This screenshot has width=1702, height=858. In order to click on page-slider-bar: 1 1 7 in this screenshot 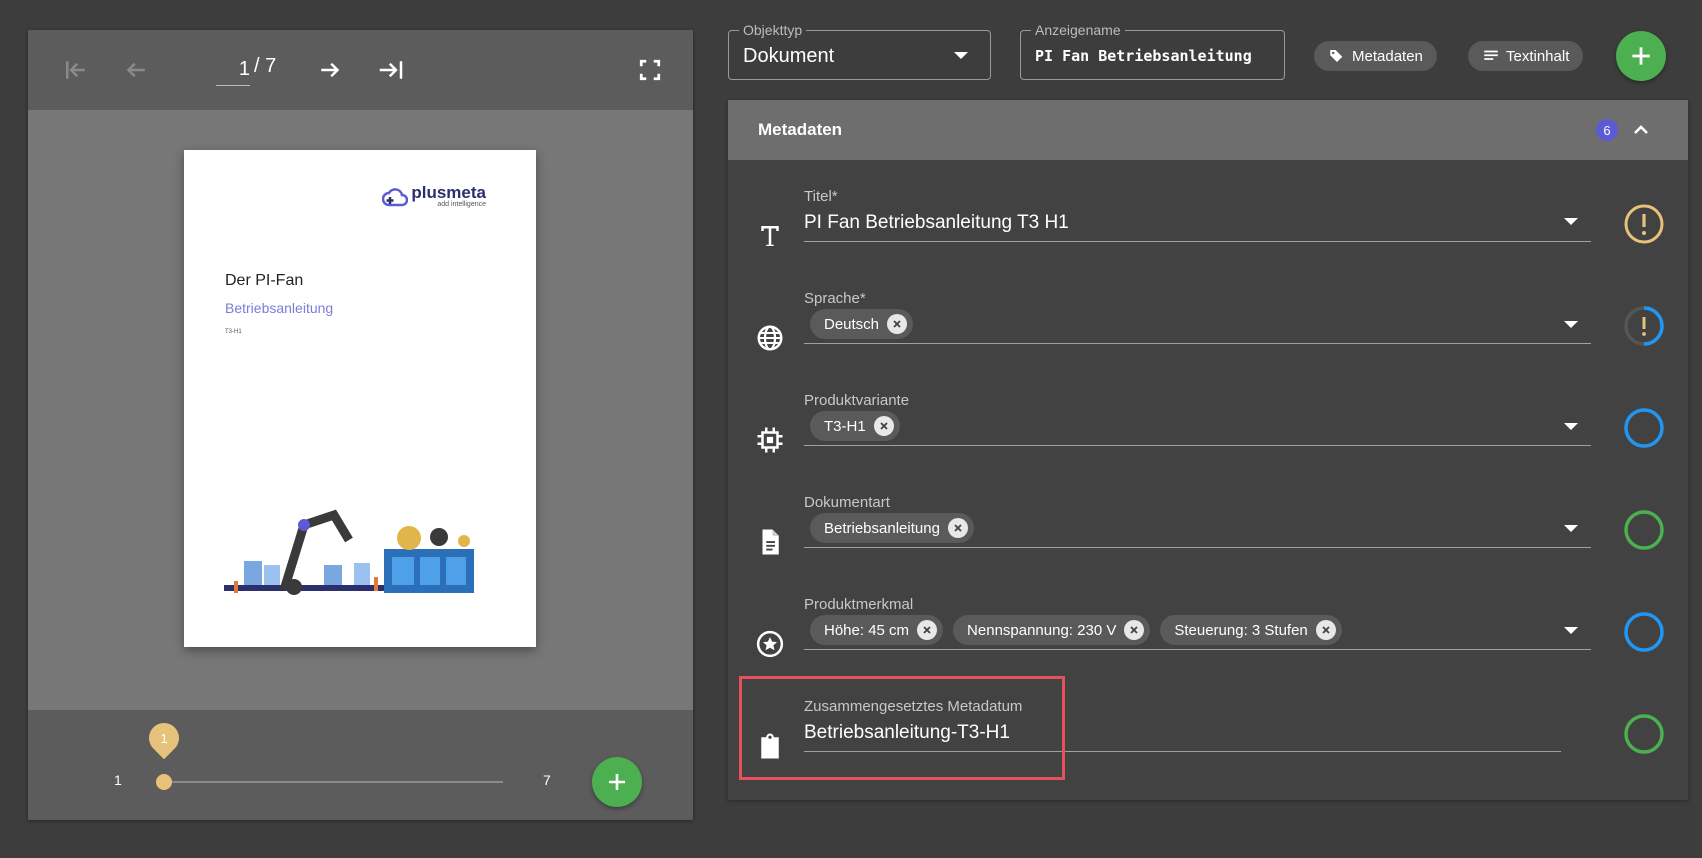, I will do `click(360, 765)`.